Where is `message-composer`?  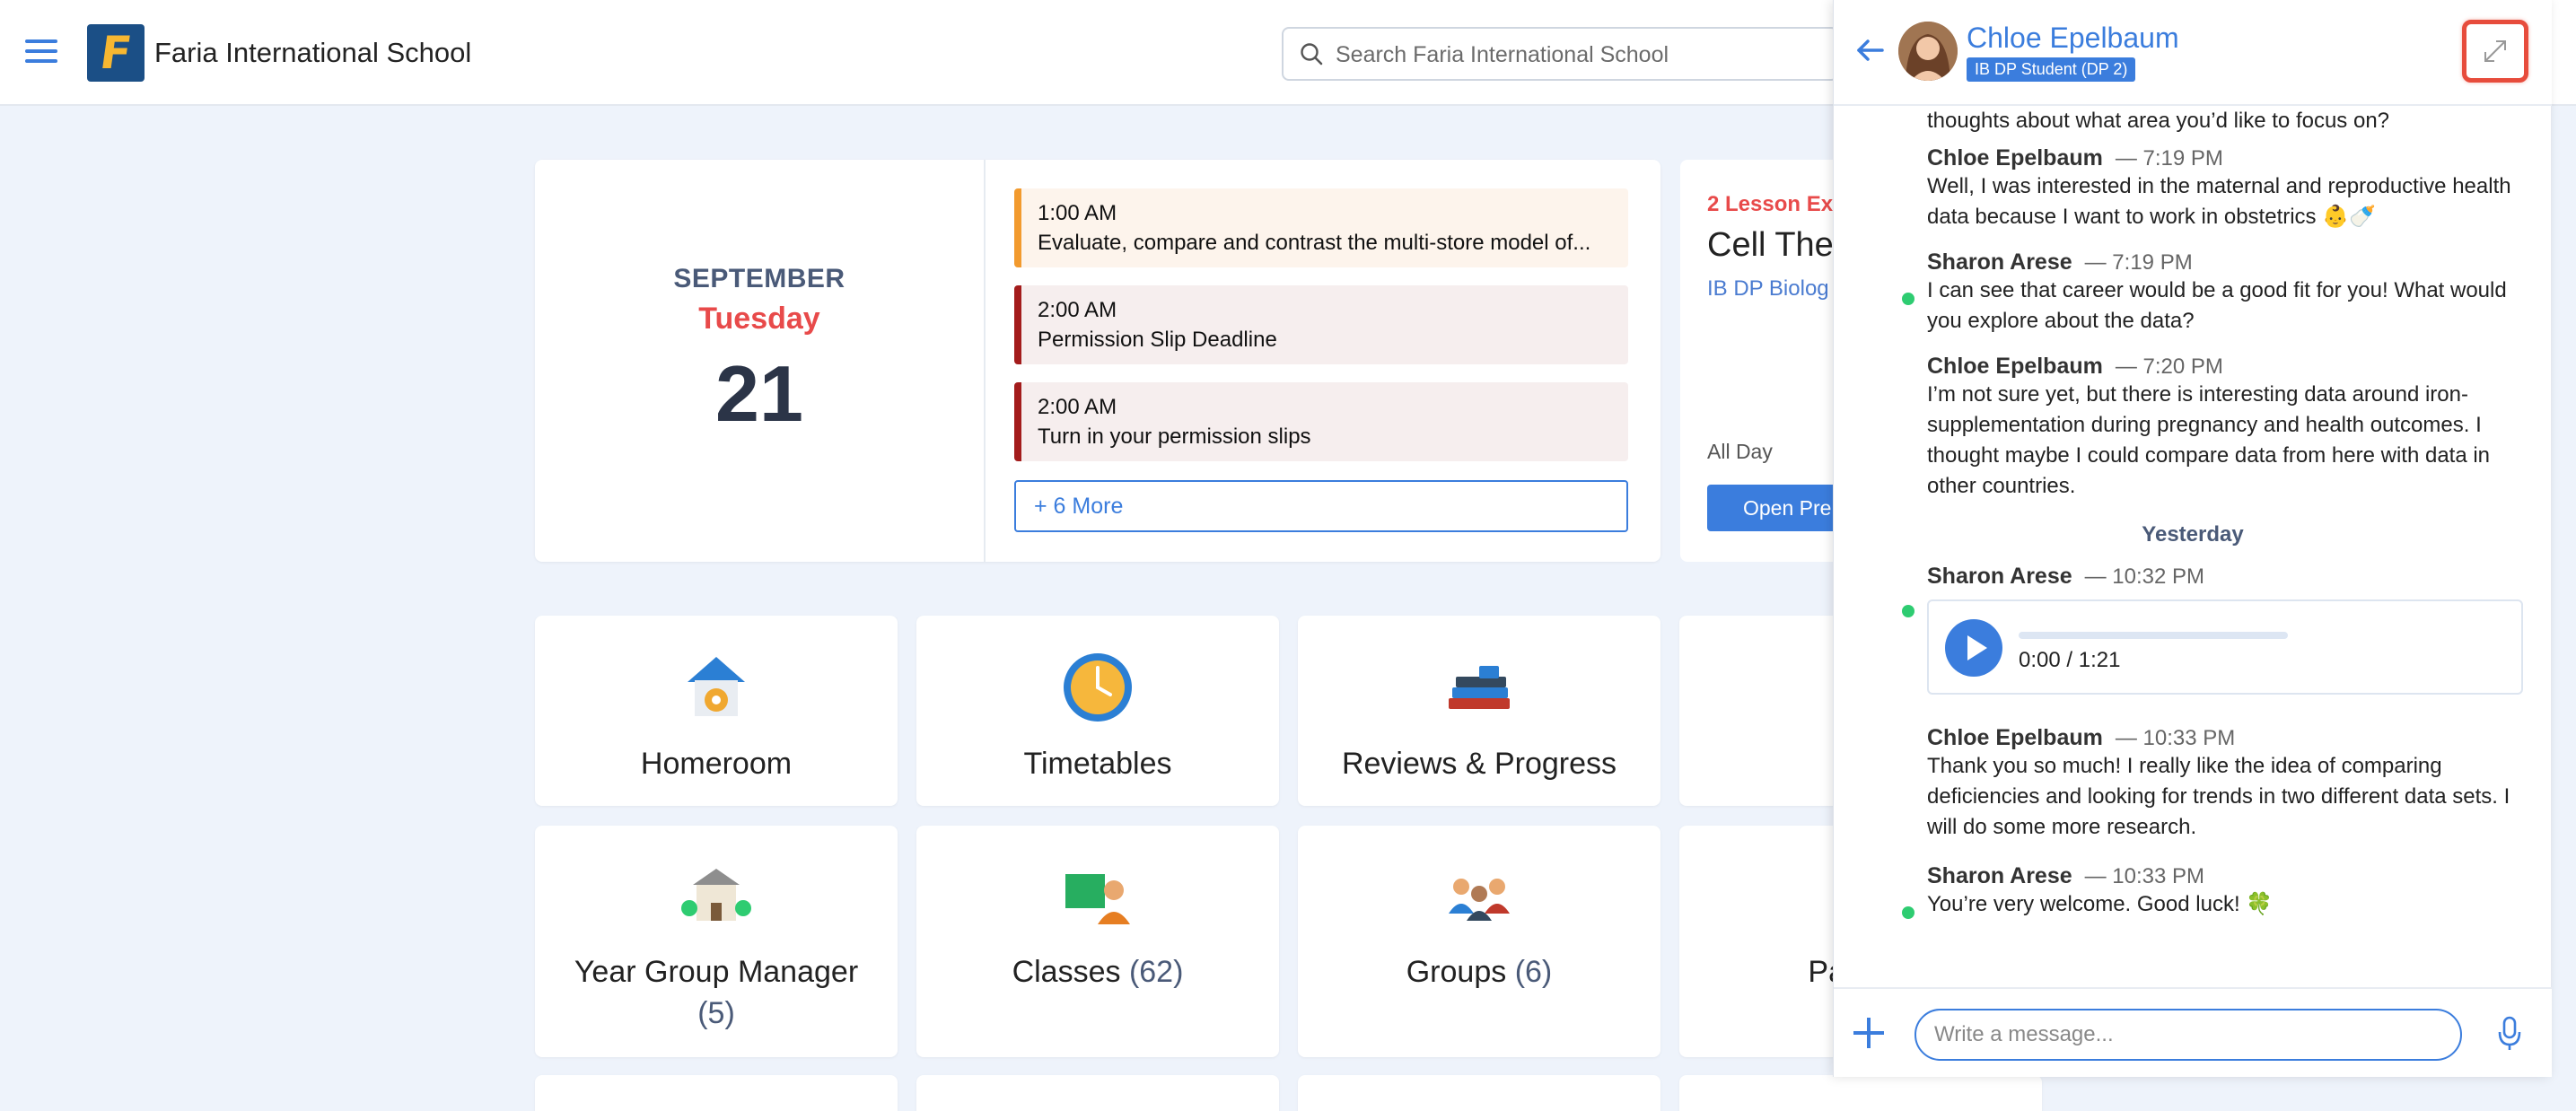 message-composer is located at coordinates (2193, 1032).